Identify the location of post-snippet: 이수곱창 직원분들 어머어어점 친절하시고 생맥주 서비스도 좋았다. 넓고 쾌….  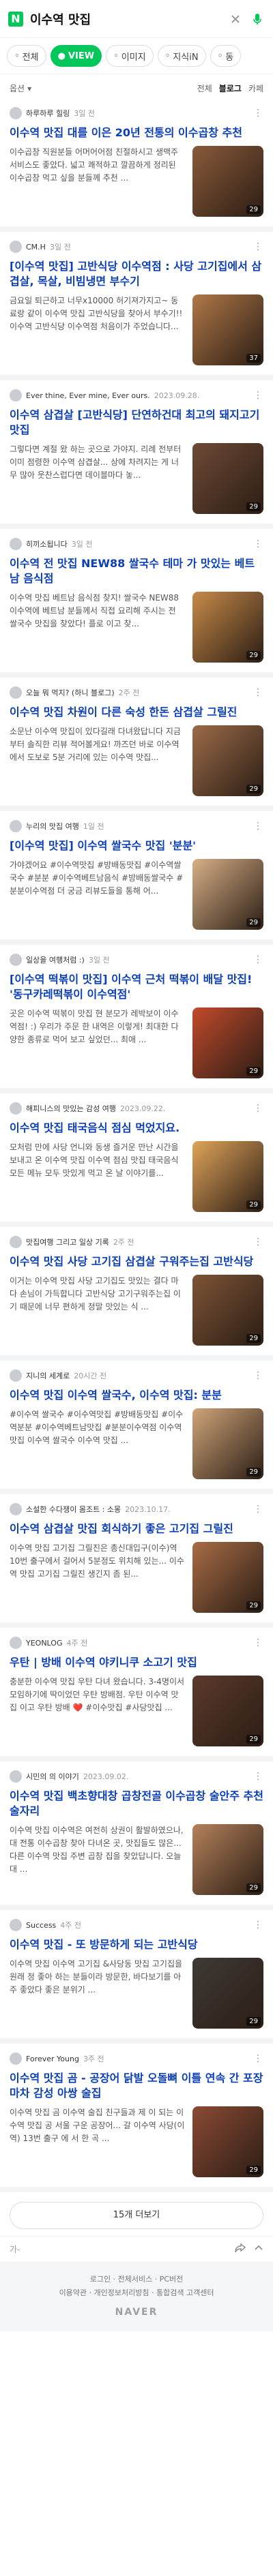
(98, 178).